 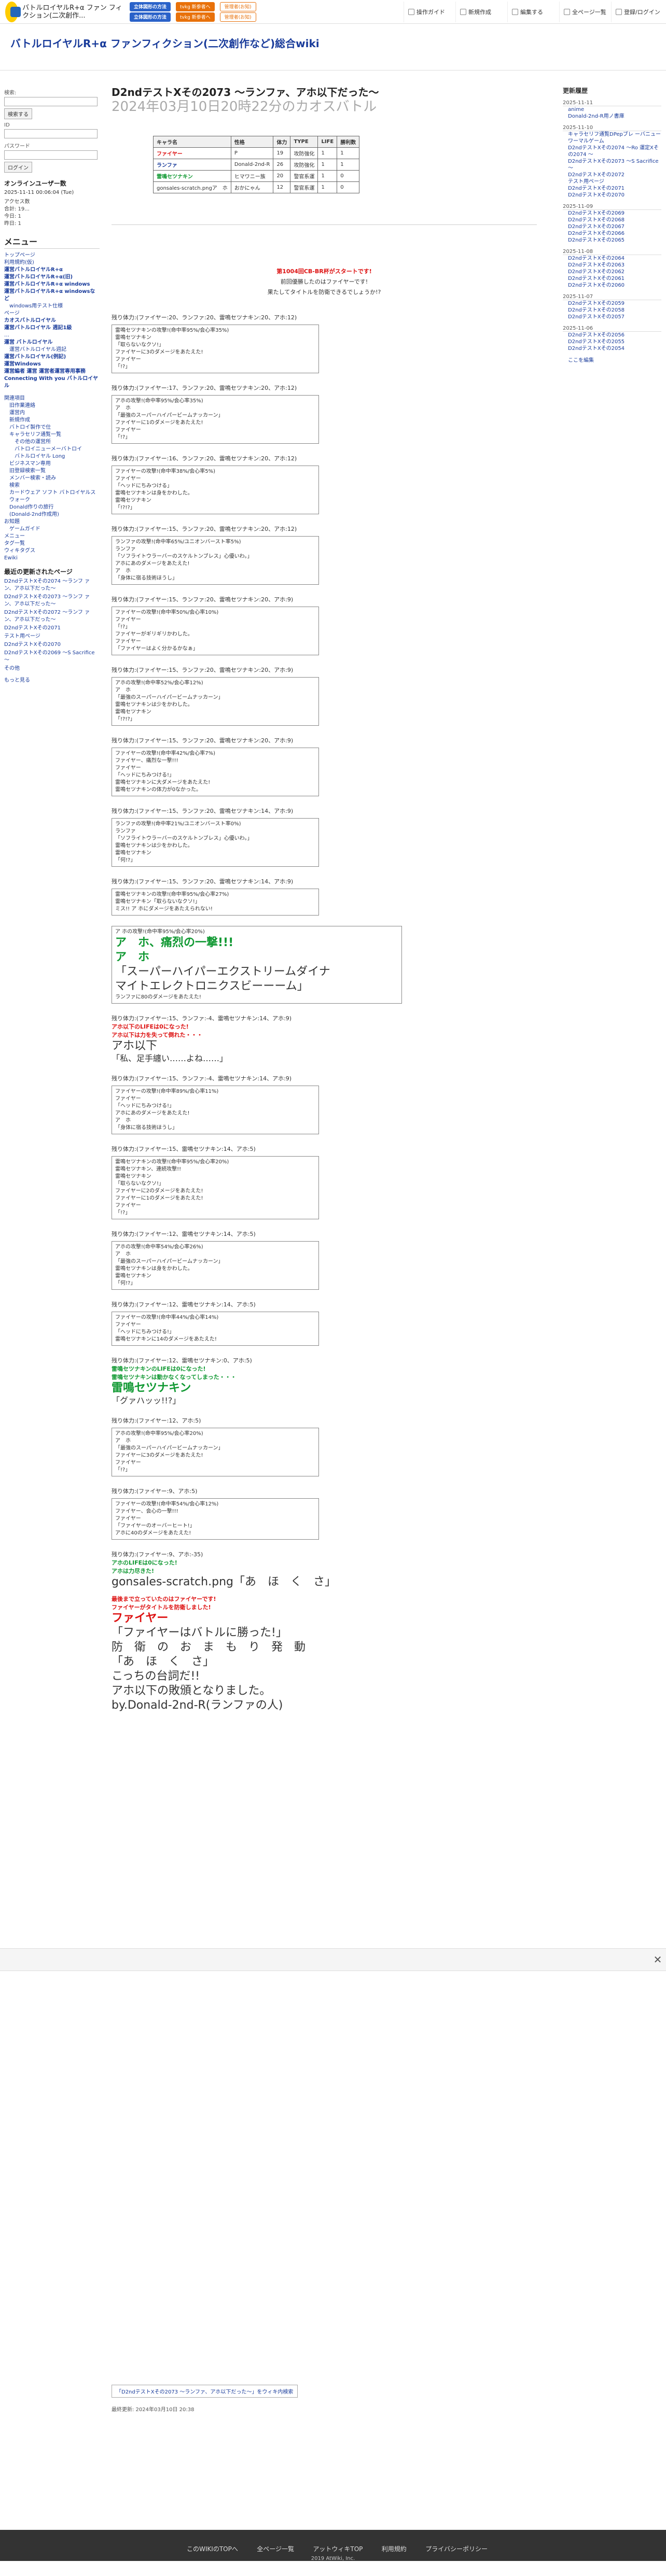 What do you see at coordinates (52, 427) in the screenshot?
I see `sub-menu-link: バトロイ製作で仕` at bounding box center [52, 427].